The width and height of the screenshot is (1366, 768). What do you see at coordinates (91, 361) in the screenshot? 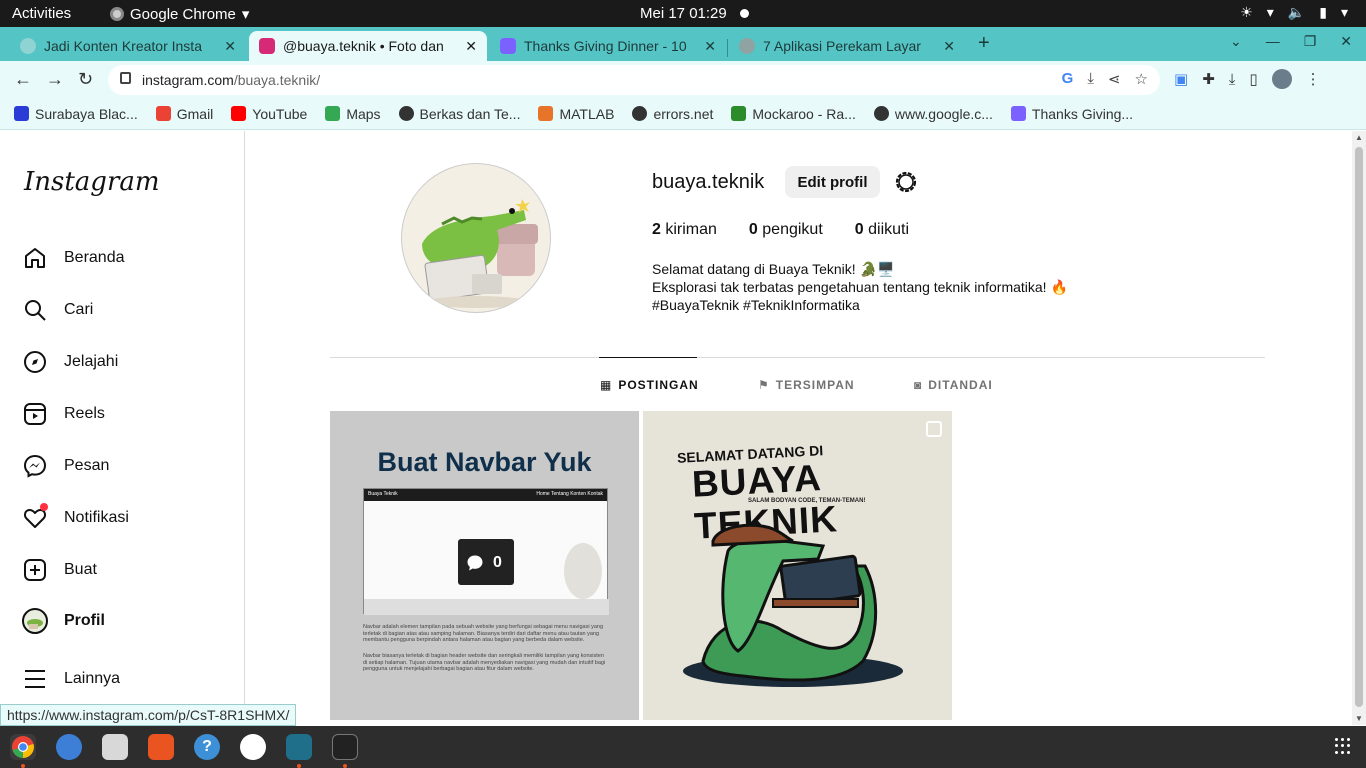
I see `nav-label: Jelajahi` at bounding box center [91, 361].